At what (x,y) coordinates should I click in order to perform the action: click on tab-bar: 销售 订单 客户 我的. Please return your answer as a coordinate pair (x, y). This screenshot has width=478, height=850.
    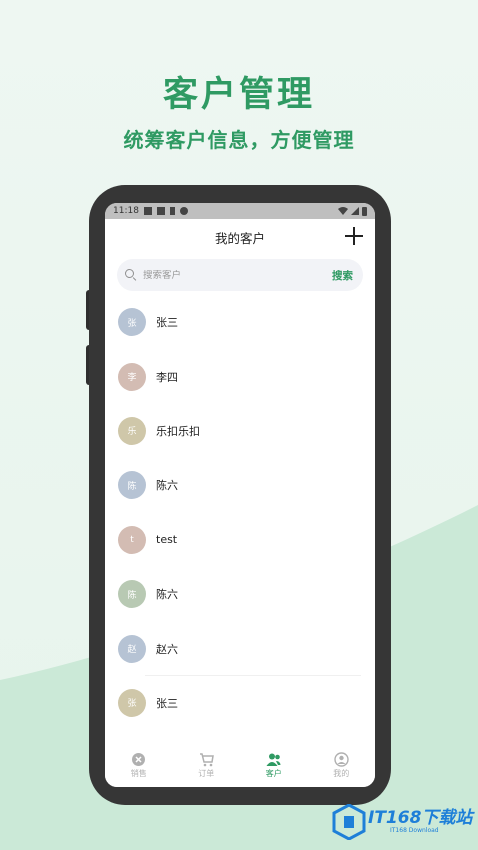
    Looking at the image, I should click on (240, 766).